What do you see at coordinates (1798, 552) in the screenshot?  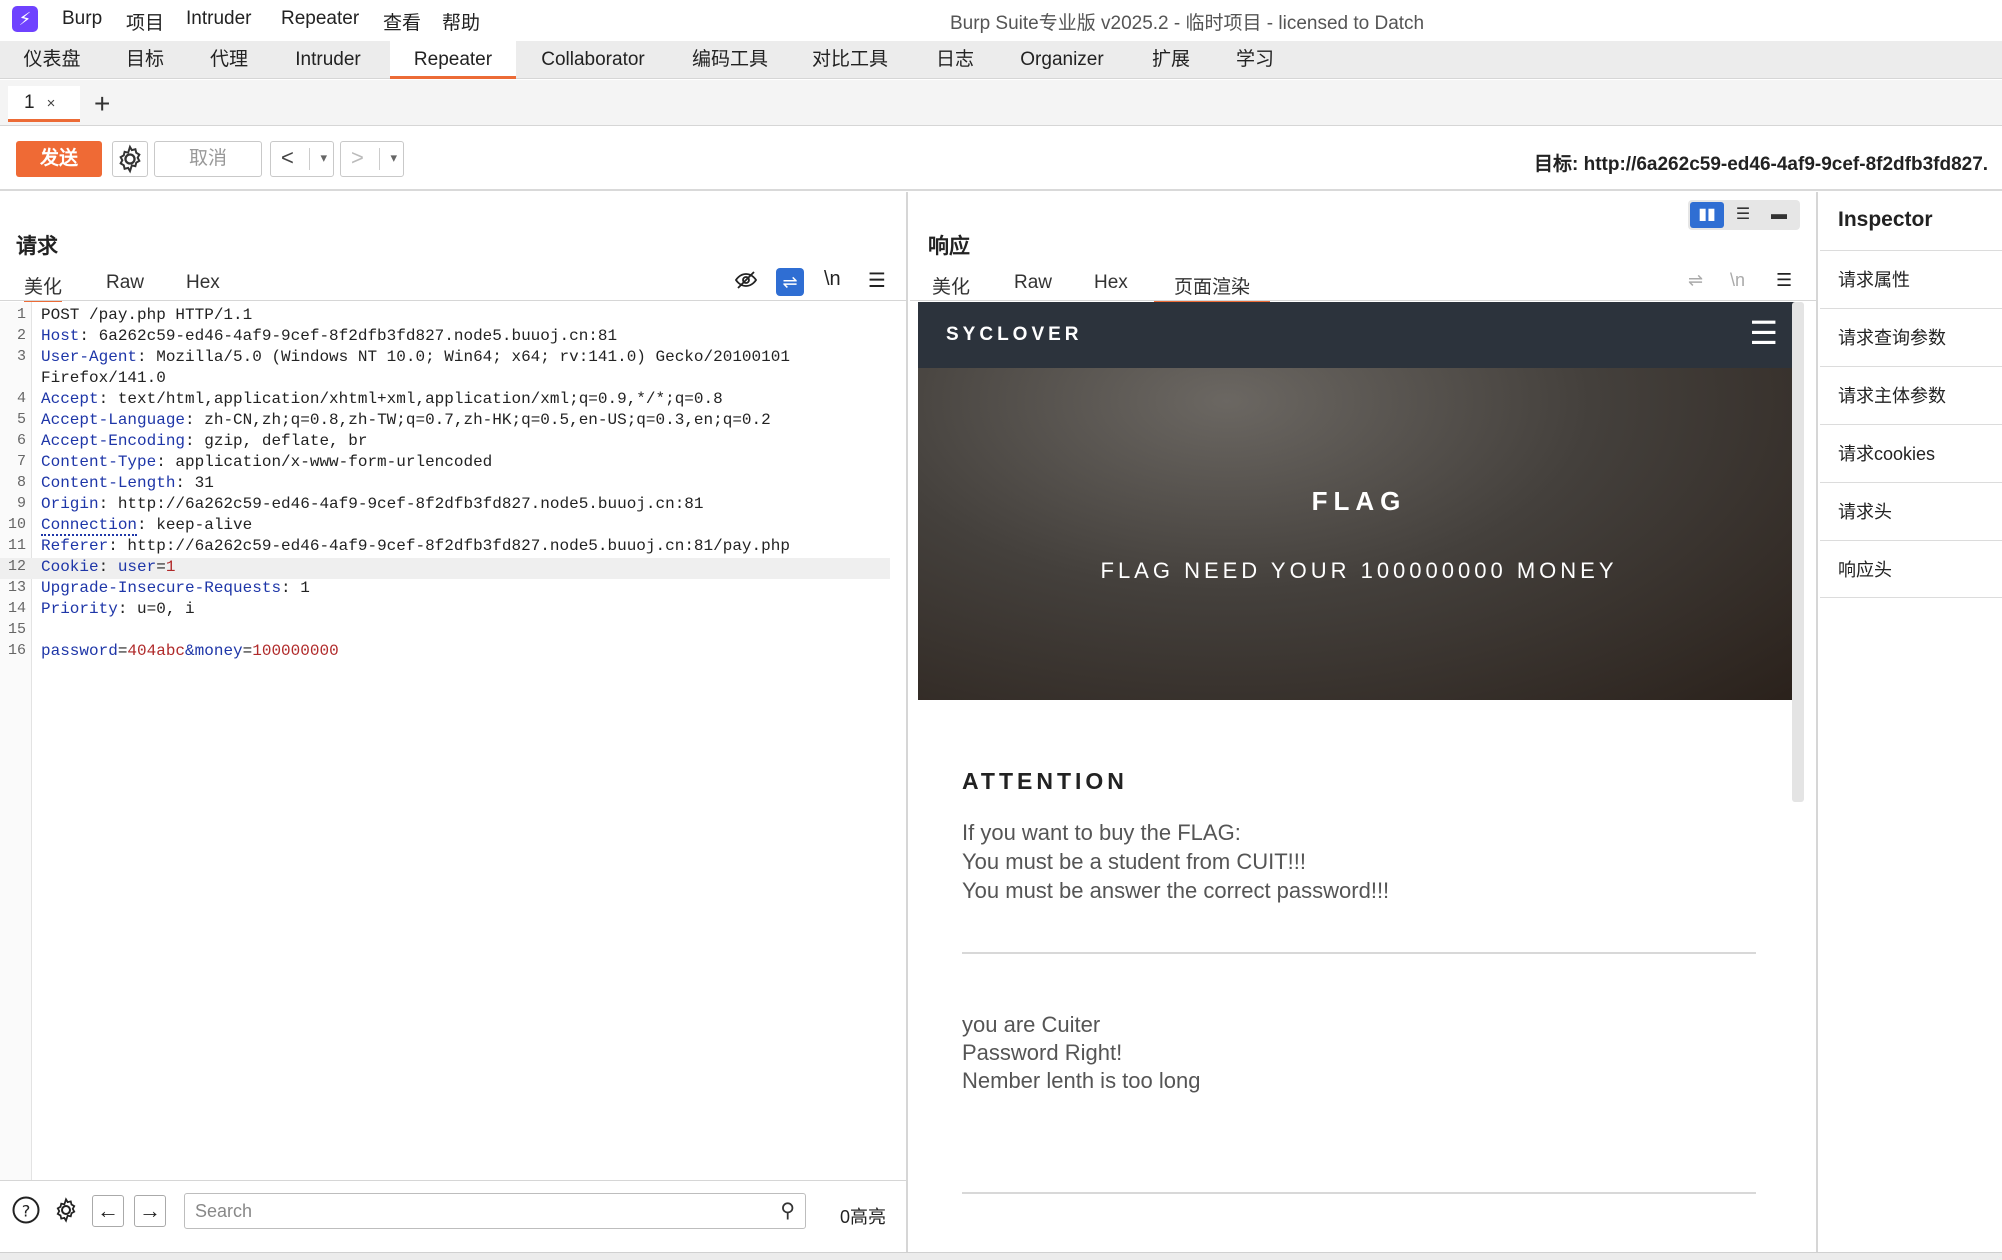 I see `scrollbar` at bounding box center [1798, 552].